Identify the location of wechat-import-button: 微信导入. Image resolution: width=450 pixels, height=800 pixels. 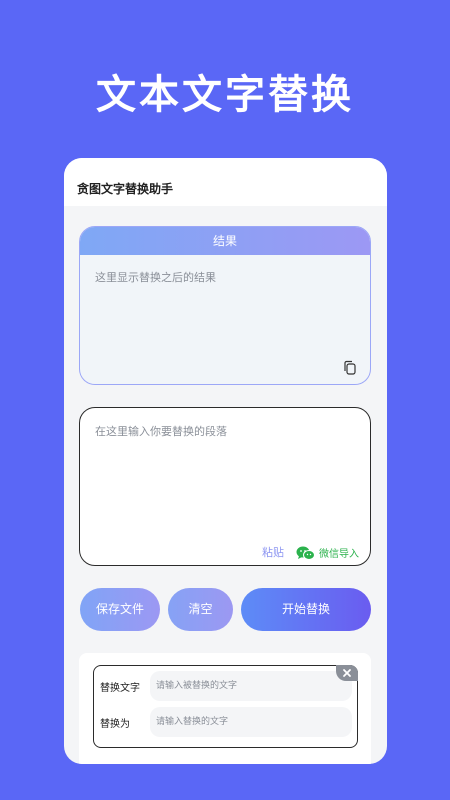
(327, 552).